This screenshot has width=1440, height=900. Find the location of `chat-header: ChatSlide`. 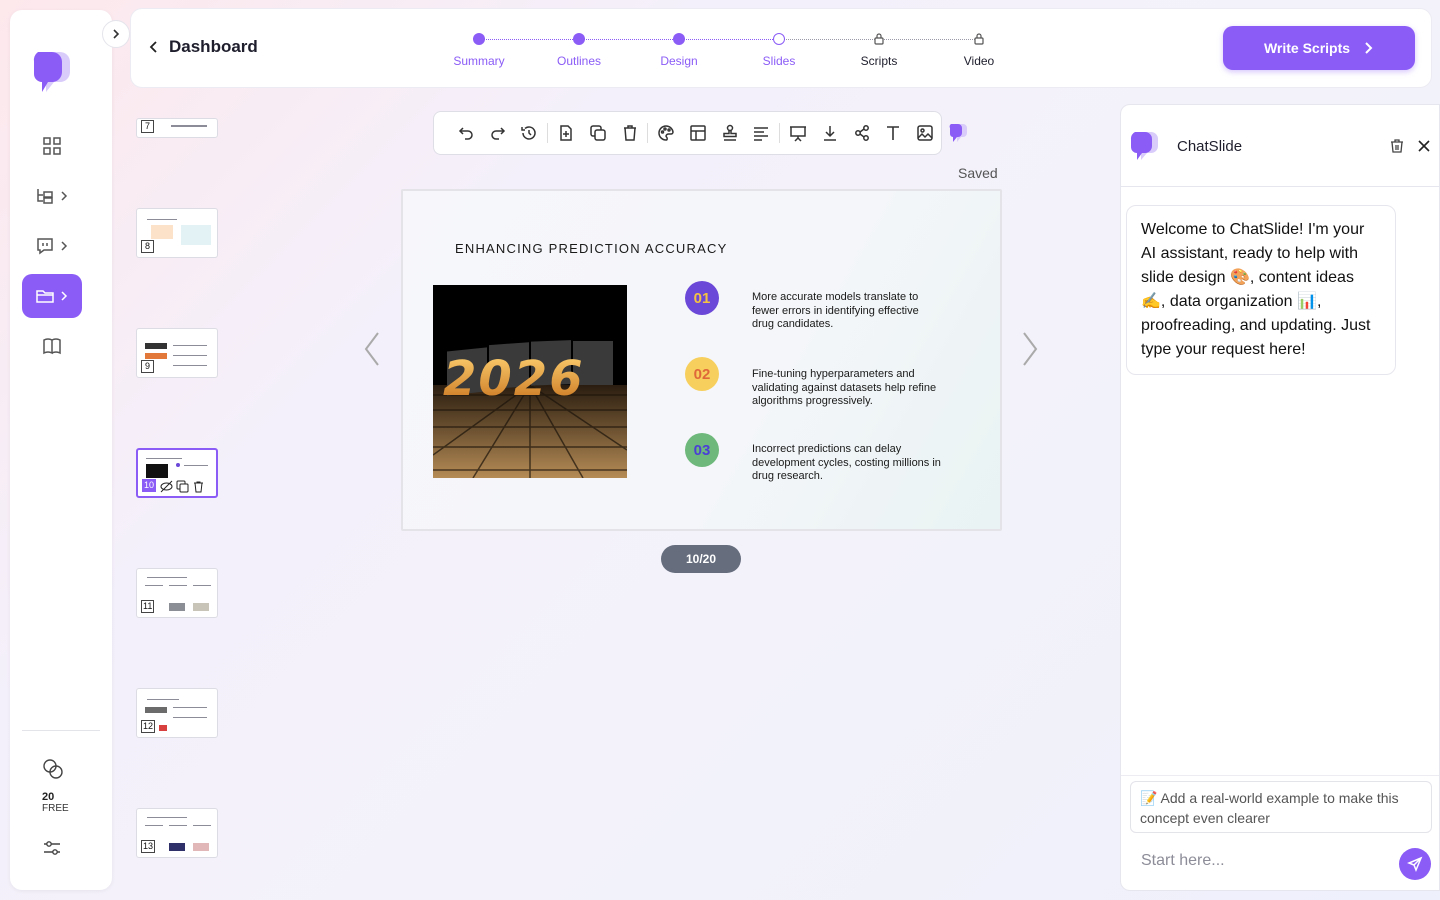

chat-header: ChatSlide is located at coordinates (1280, 146).